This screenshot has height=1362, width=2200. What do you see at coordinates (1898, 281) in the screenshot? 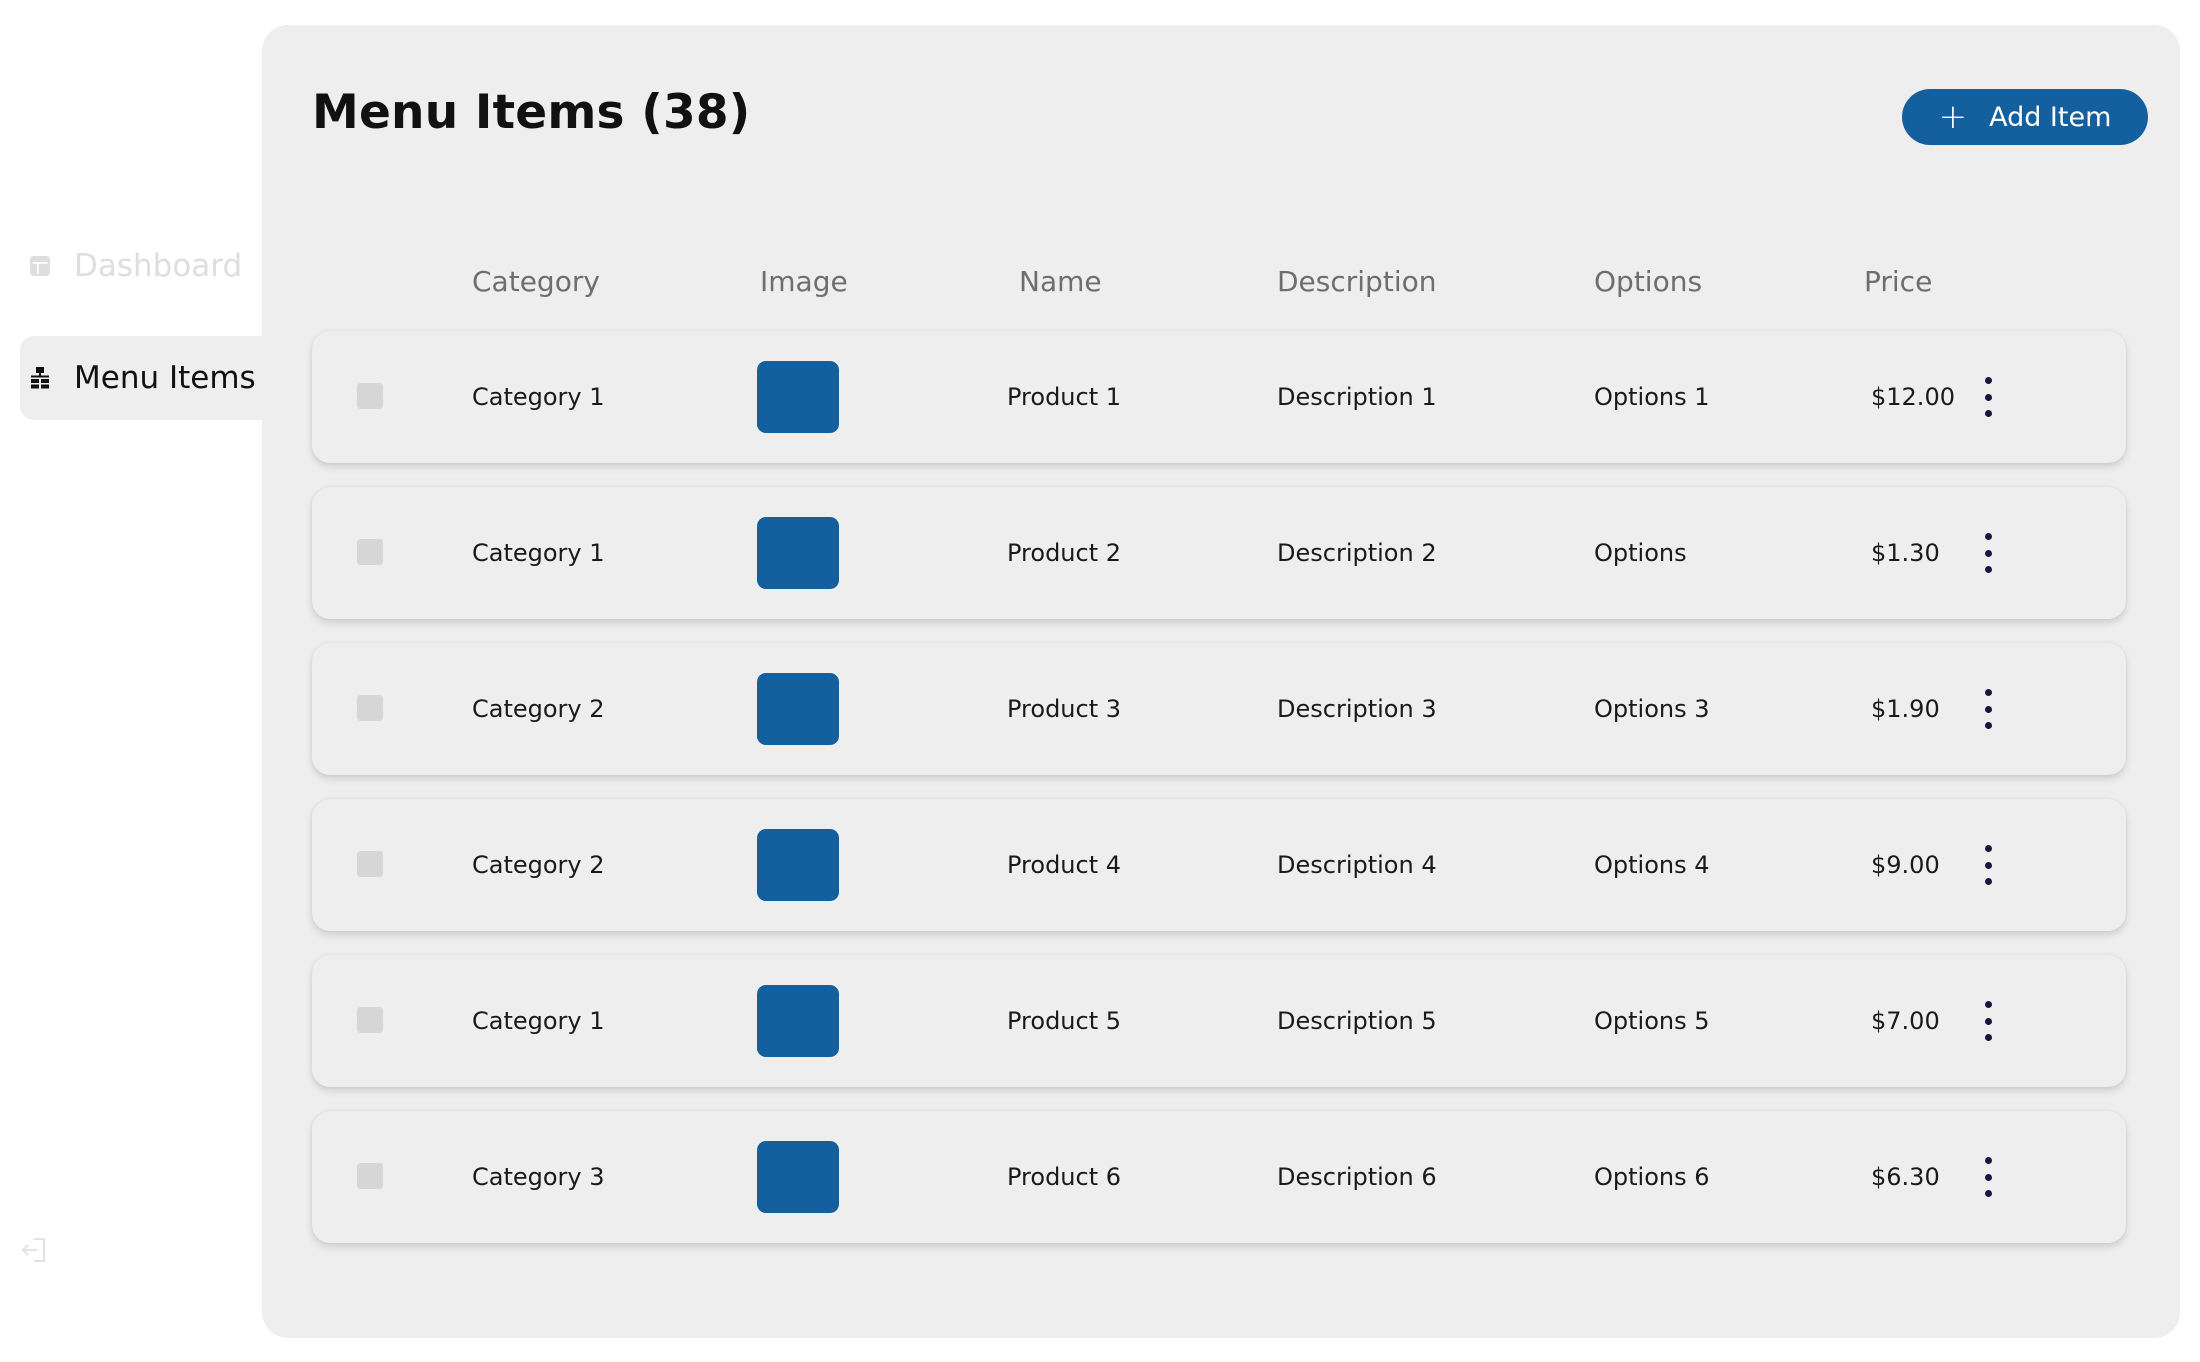
I see `column-header-price: Price` at bounding box center [1898, 281].